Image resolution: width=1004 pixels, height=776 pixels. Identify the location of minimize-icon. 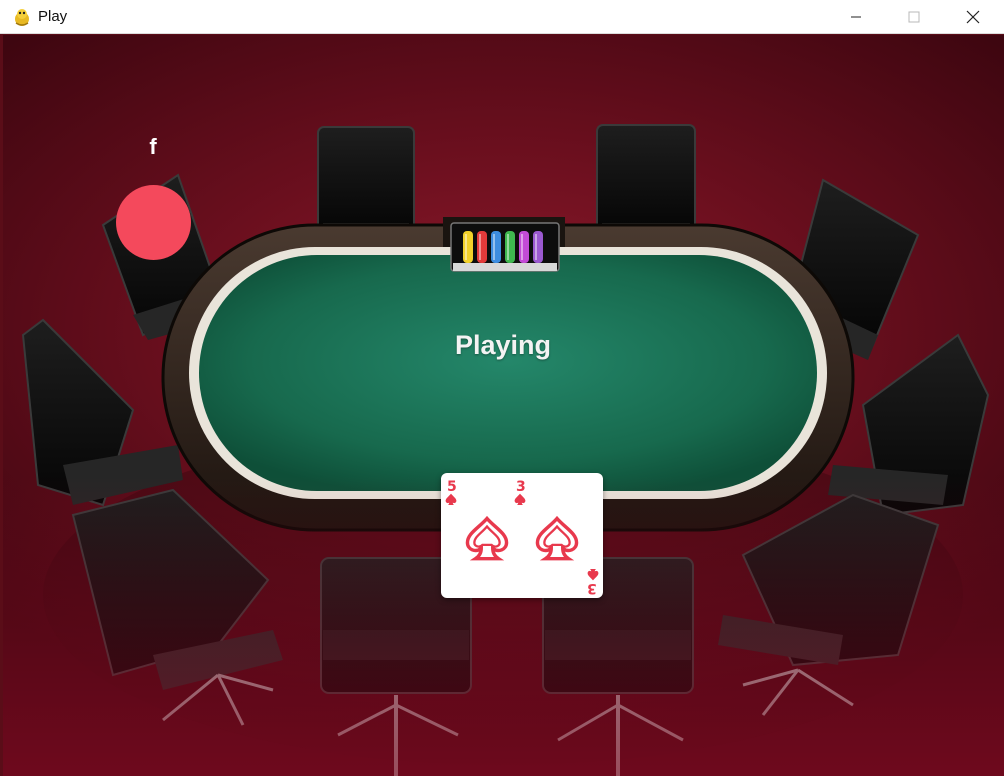
(856, 17).